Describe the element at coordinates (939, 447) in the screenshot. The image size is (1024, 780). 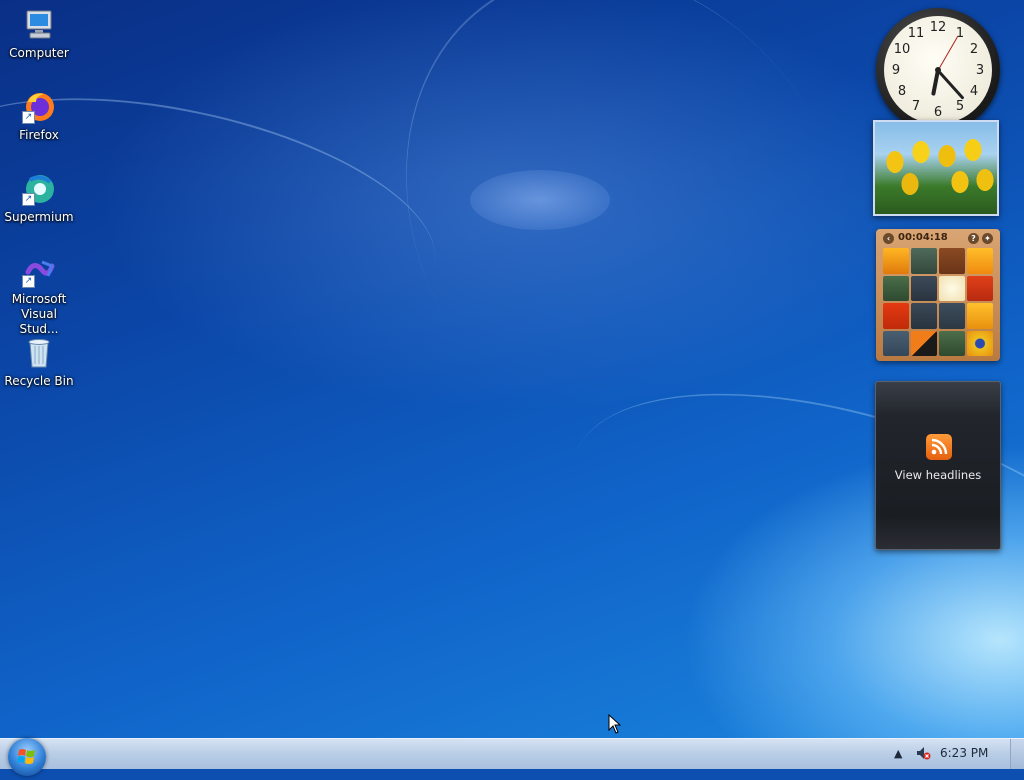
I see `rss-icon` at that location.